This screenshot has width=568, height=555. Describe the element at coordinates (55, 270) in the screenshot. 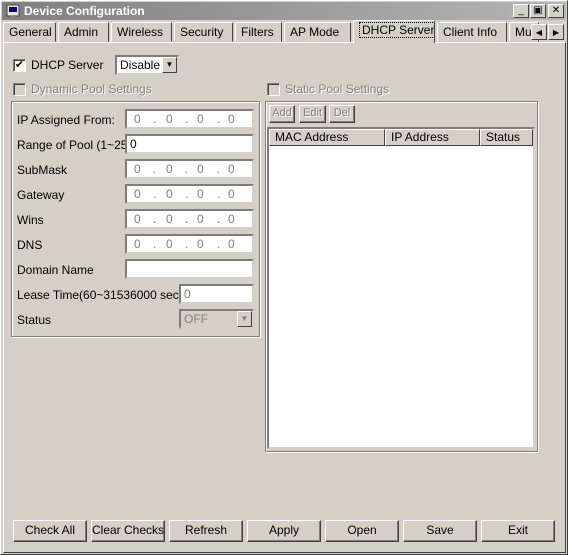

I see `domain-name-label: Domain Name` at that location.